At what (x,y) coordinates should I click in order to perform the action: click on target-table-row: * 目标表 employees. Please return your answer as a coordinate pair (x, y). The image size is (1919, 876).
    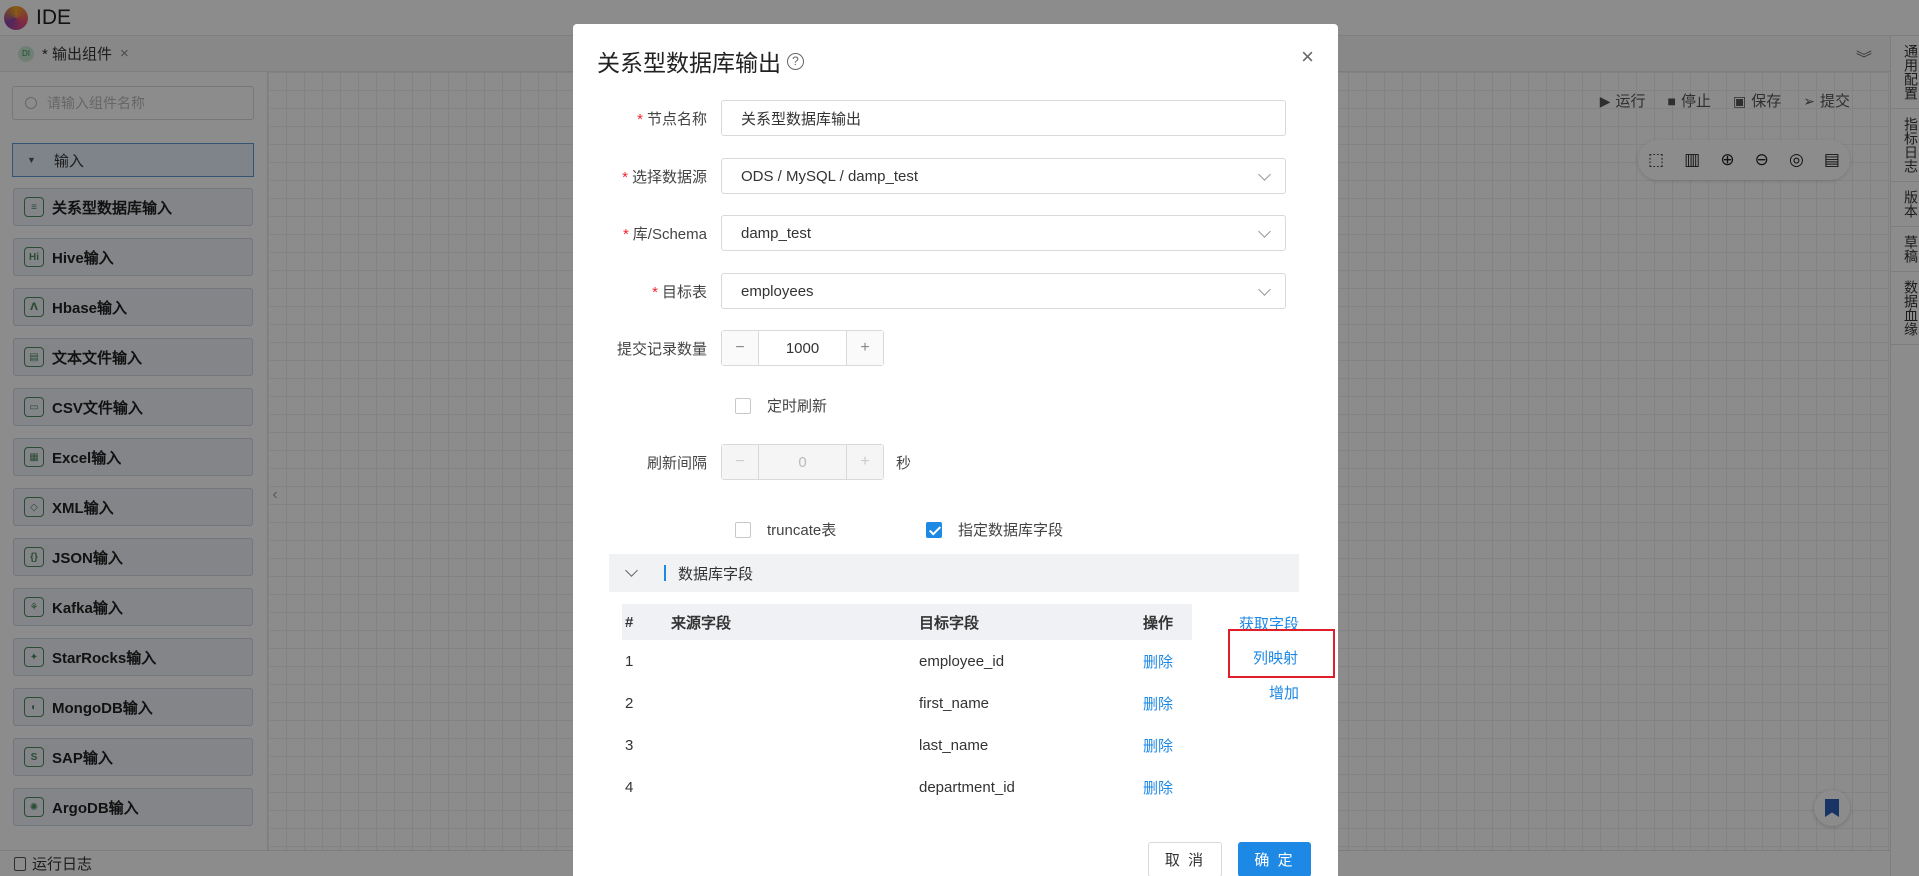
    Looking at the image, I should click on (955, 291).